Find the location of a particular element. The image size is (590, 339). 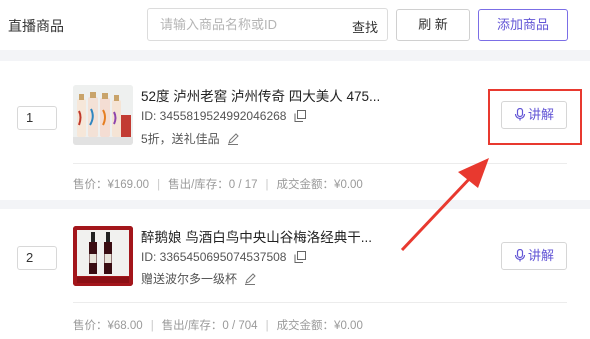

product-id: ID: 3455819524992046268 is located at coordinates (214, 116).